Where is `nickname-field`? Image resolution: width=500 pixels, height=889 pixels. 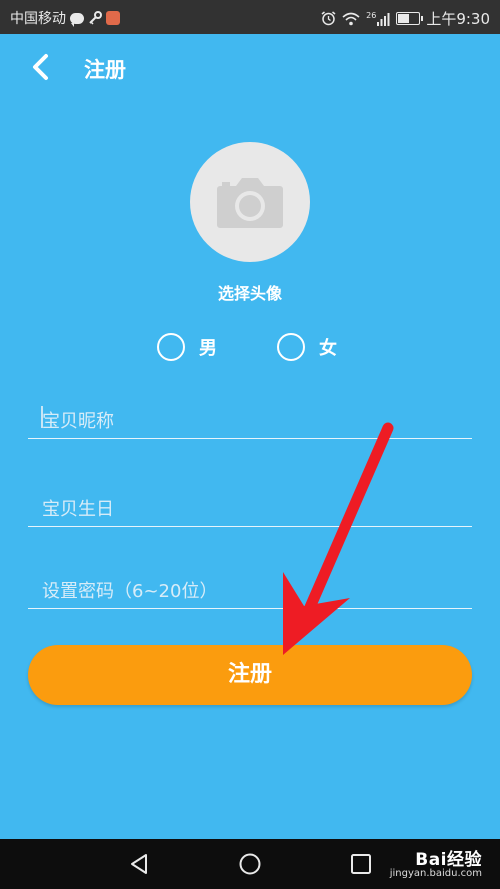 nickname-field is located at coordinates (257, 418).